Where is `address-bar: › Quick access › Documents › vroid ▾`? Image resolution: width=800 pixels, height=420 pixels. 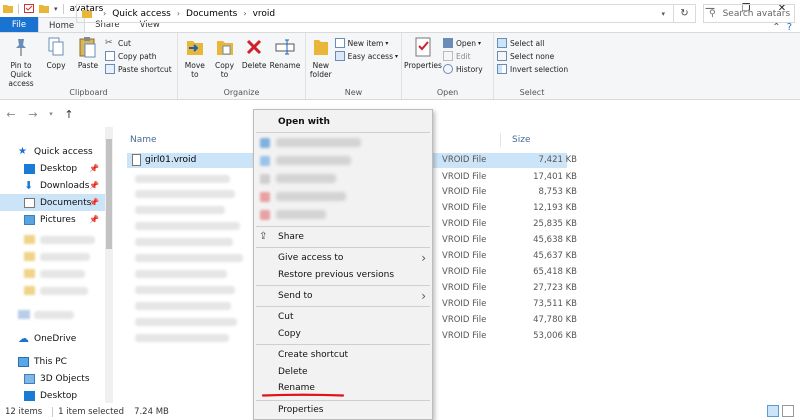
address-bar: › Quick access › Documents › vroid ▾ is located at coordinates (386, 13).